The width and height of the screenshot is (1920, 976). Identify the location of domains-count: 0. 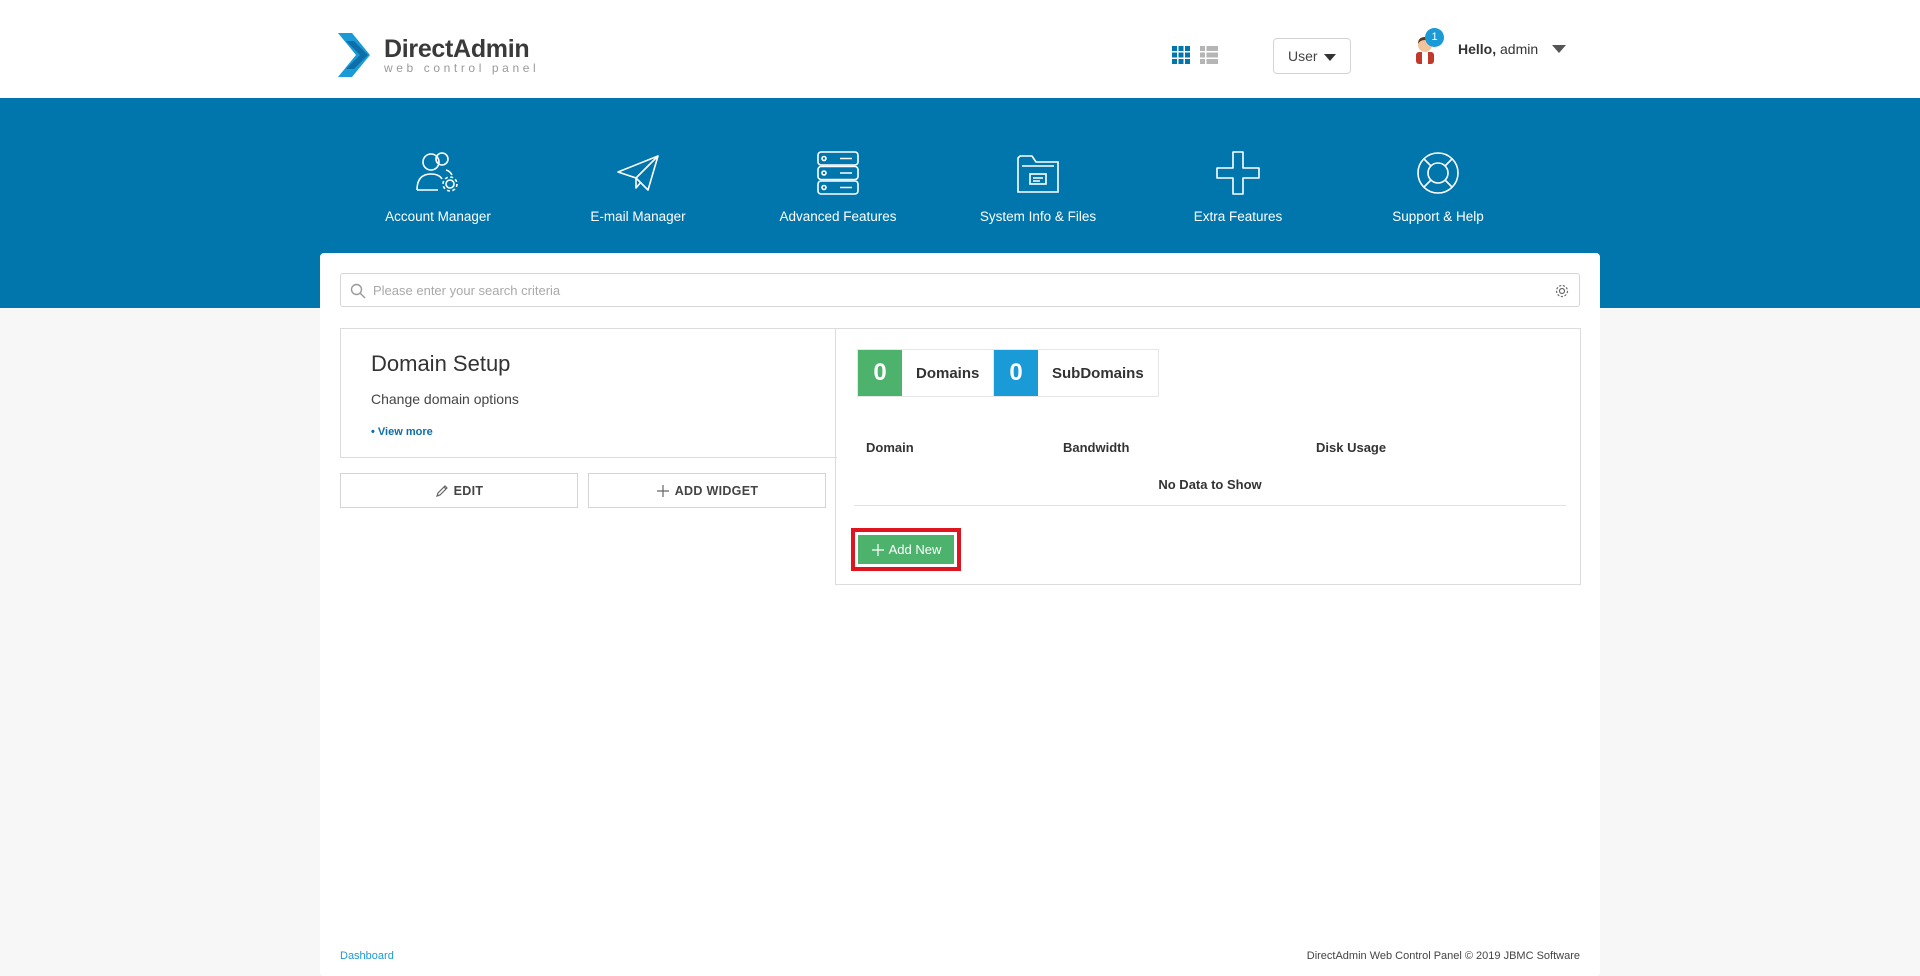
(880, 373).